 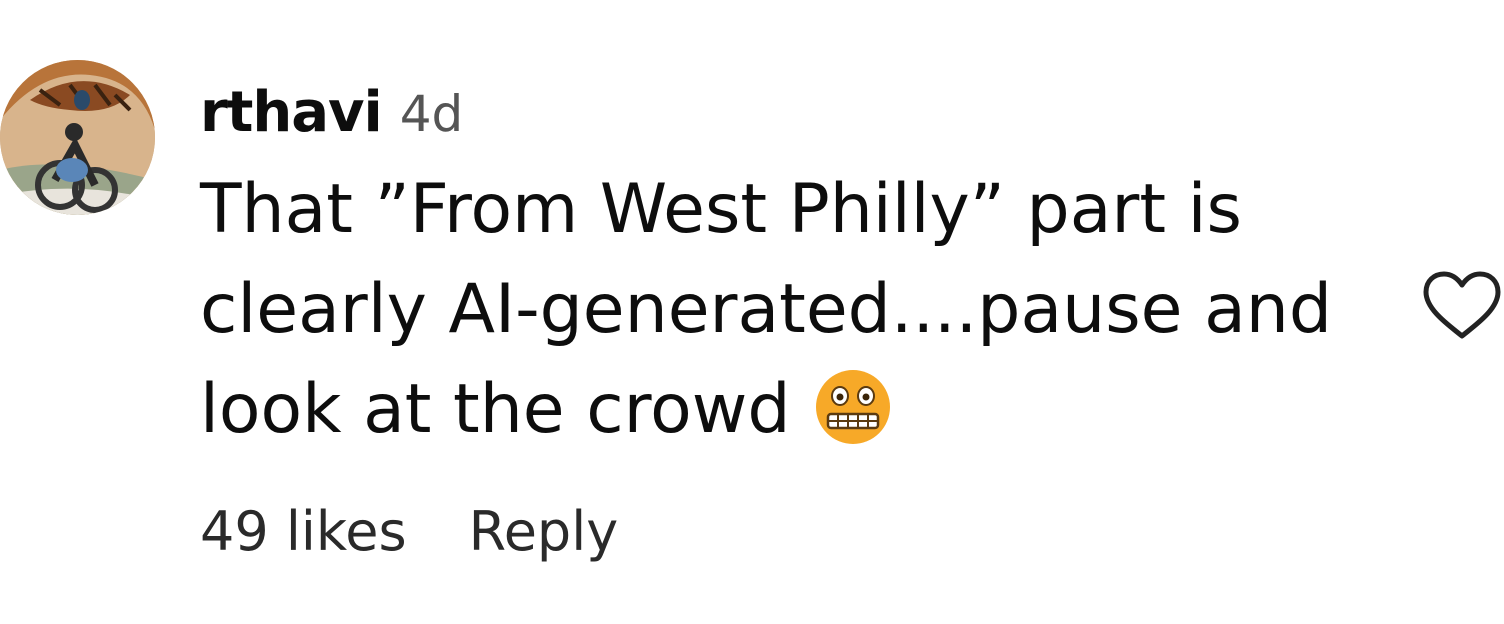 What do you see at coordinates (431, 114) in the screenshot?
I see `timestamp: 4d` at bounding box center [431, 114].